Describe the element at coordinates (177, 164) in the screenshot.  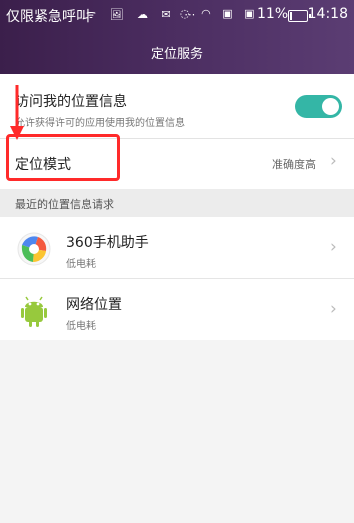
I see `location-mode-row: 定位模式 准确度高 ›` at that location.